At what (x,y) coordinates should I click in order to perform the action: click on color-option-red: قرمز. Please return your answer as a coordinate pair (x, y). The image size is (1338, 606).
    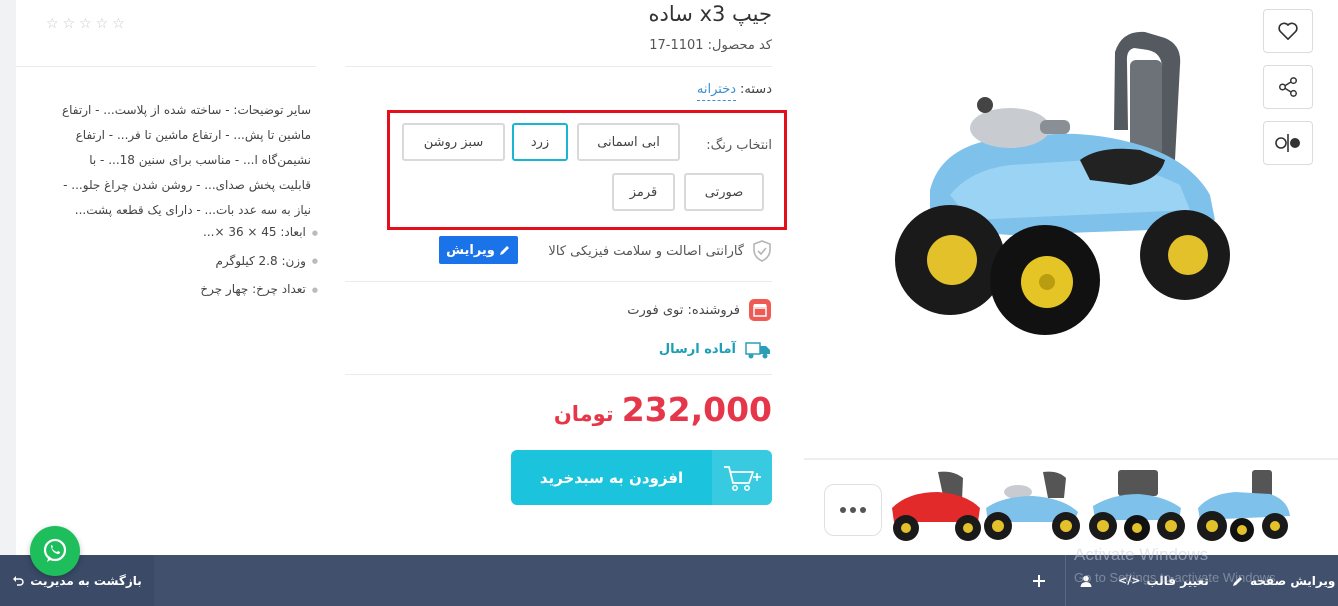
    Looking at the image, I should click on (643, 192).